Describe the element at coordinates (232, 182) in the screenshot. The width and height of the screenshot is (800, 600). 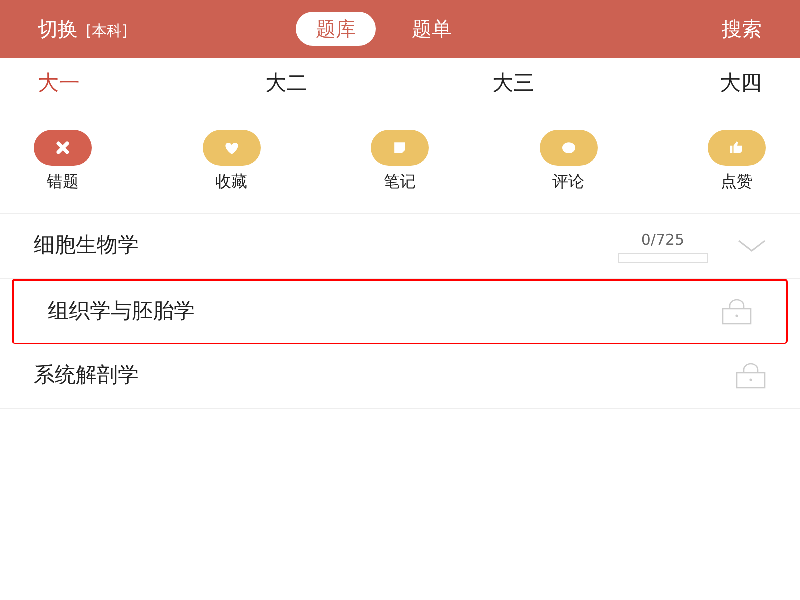
I see `shortcut-label: 收藏` at that location.